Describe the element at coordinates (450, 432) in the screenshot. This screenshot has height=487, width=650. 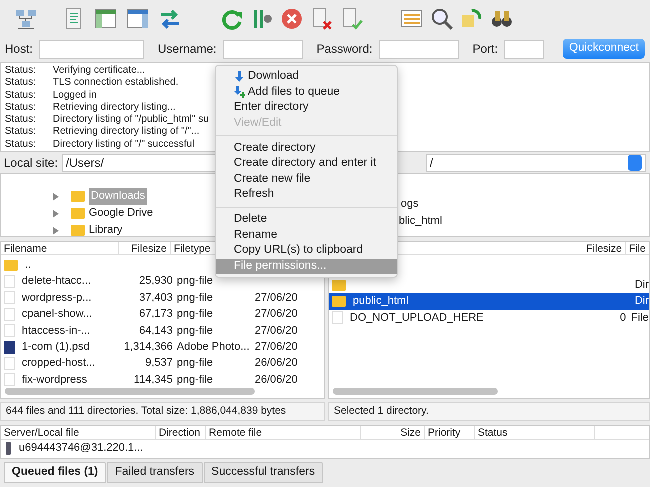
I see `column-header: Priority` at that location.